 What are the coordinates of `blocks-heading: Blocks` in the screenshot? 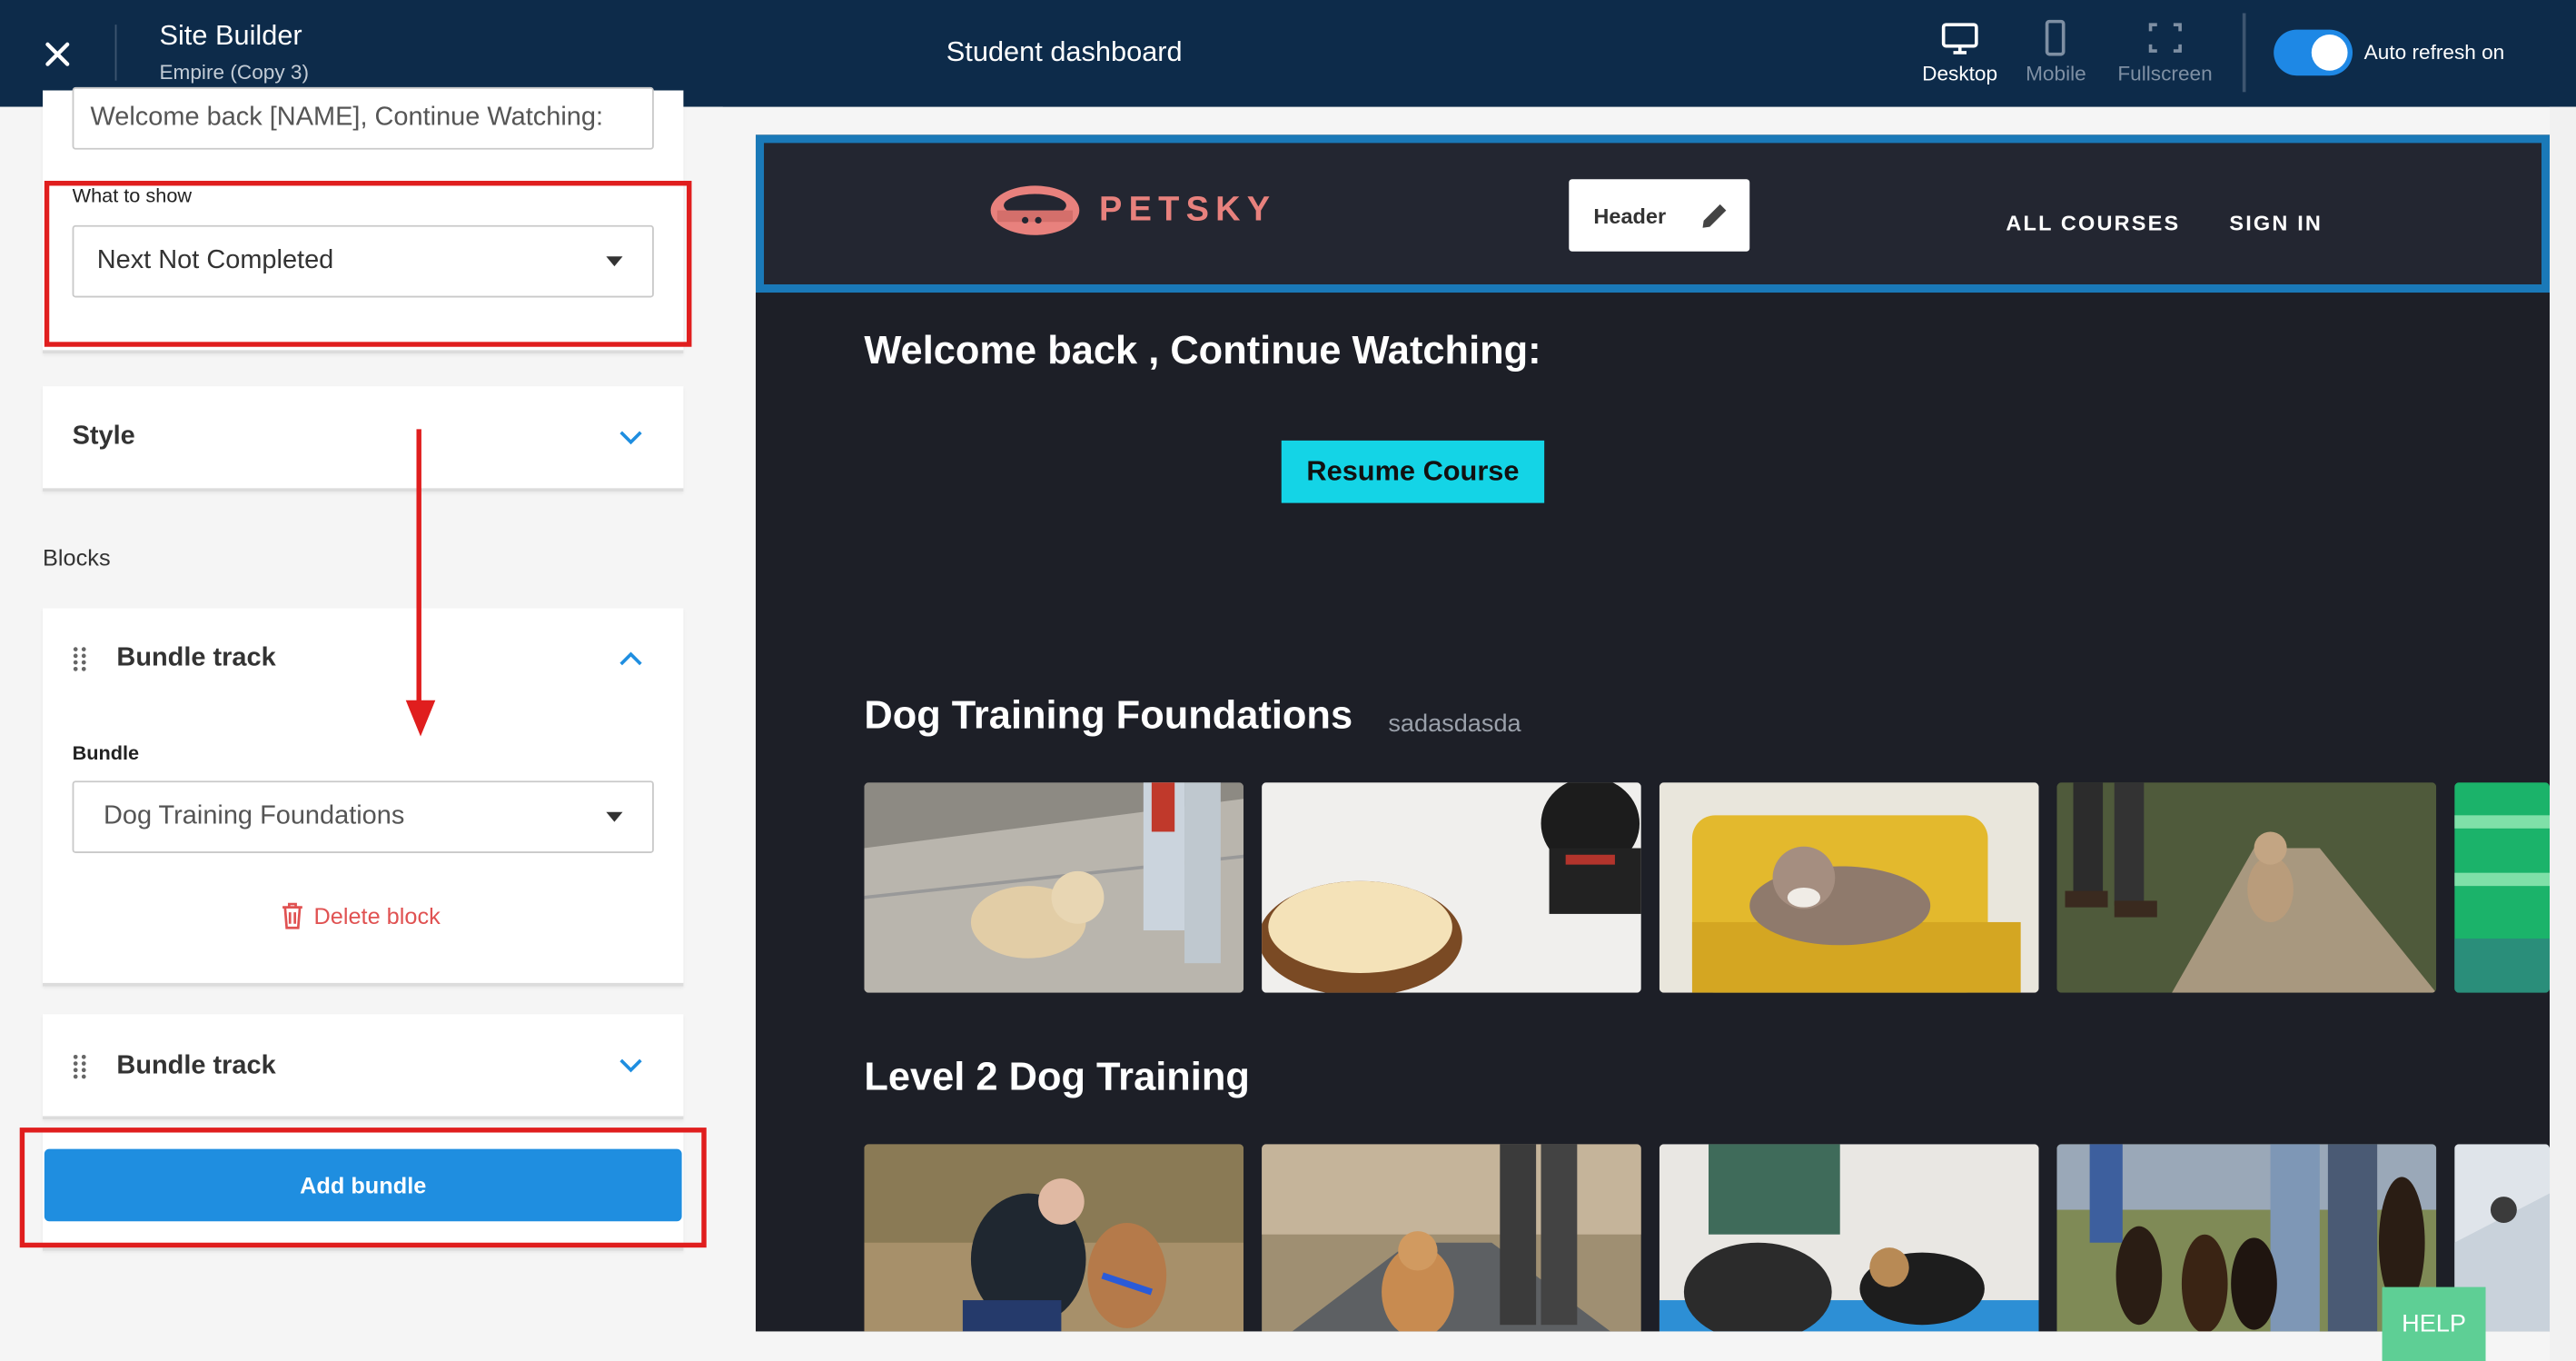 It's located at (77, 557).